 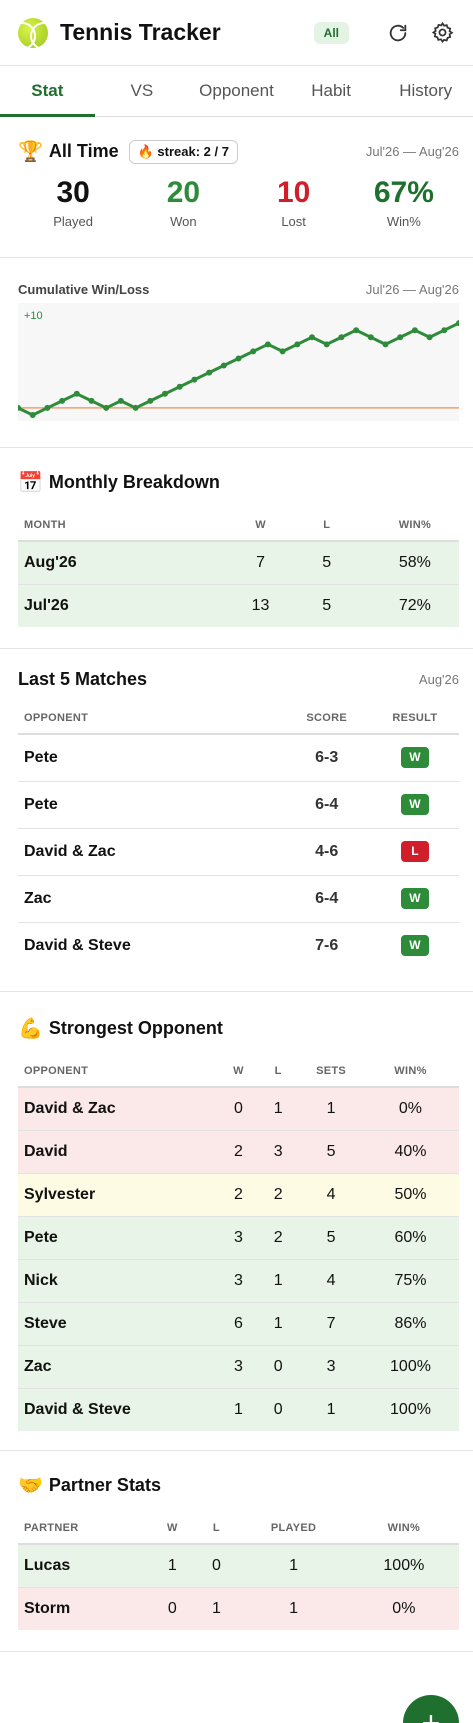 I want to click on match-row: Pete 6-4 W, so click(x=238, y=805).